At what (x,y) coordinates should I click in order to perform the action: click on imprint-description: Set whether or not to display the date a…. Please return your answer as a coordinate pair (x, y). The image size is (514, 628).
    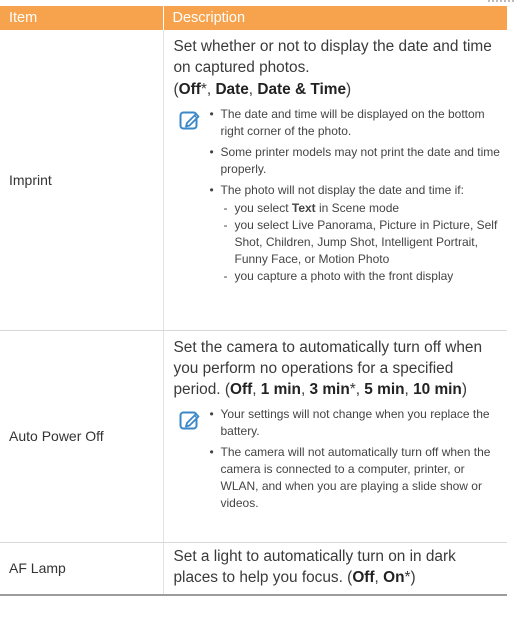
    Looking at the image, I should click on (338, 68).